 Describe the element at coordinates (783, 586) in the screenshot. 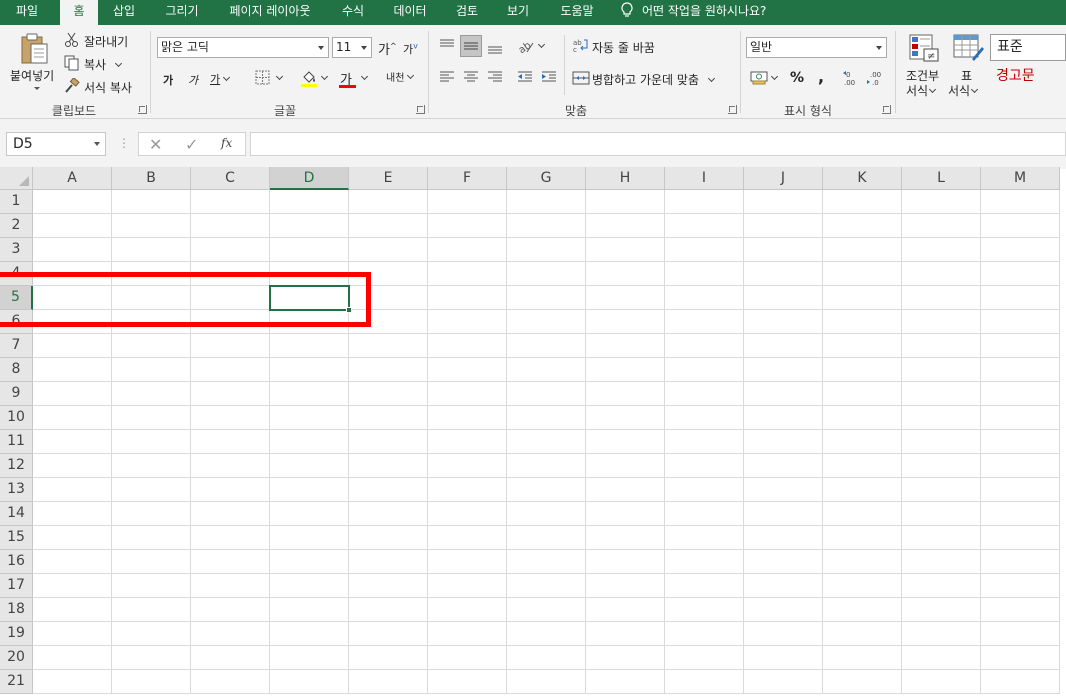

I see `cell-j17` at that location.